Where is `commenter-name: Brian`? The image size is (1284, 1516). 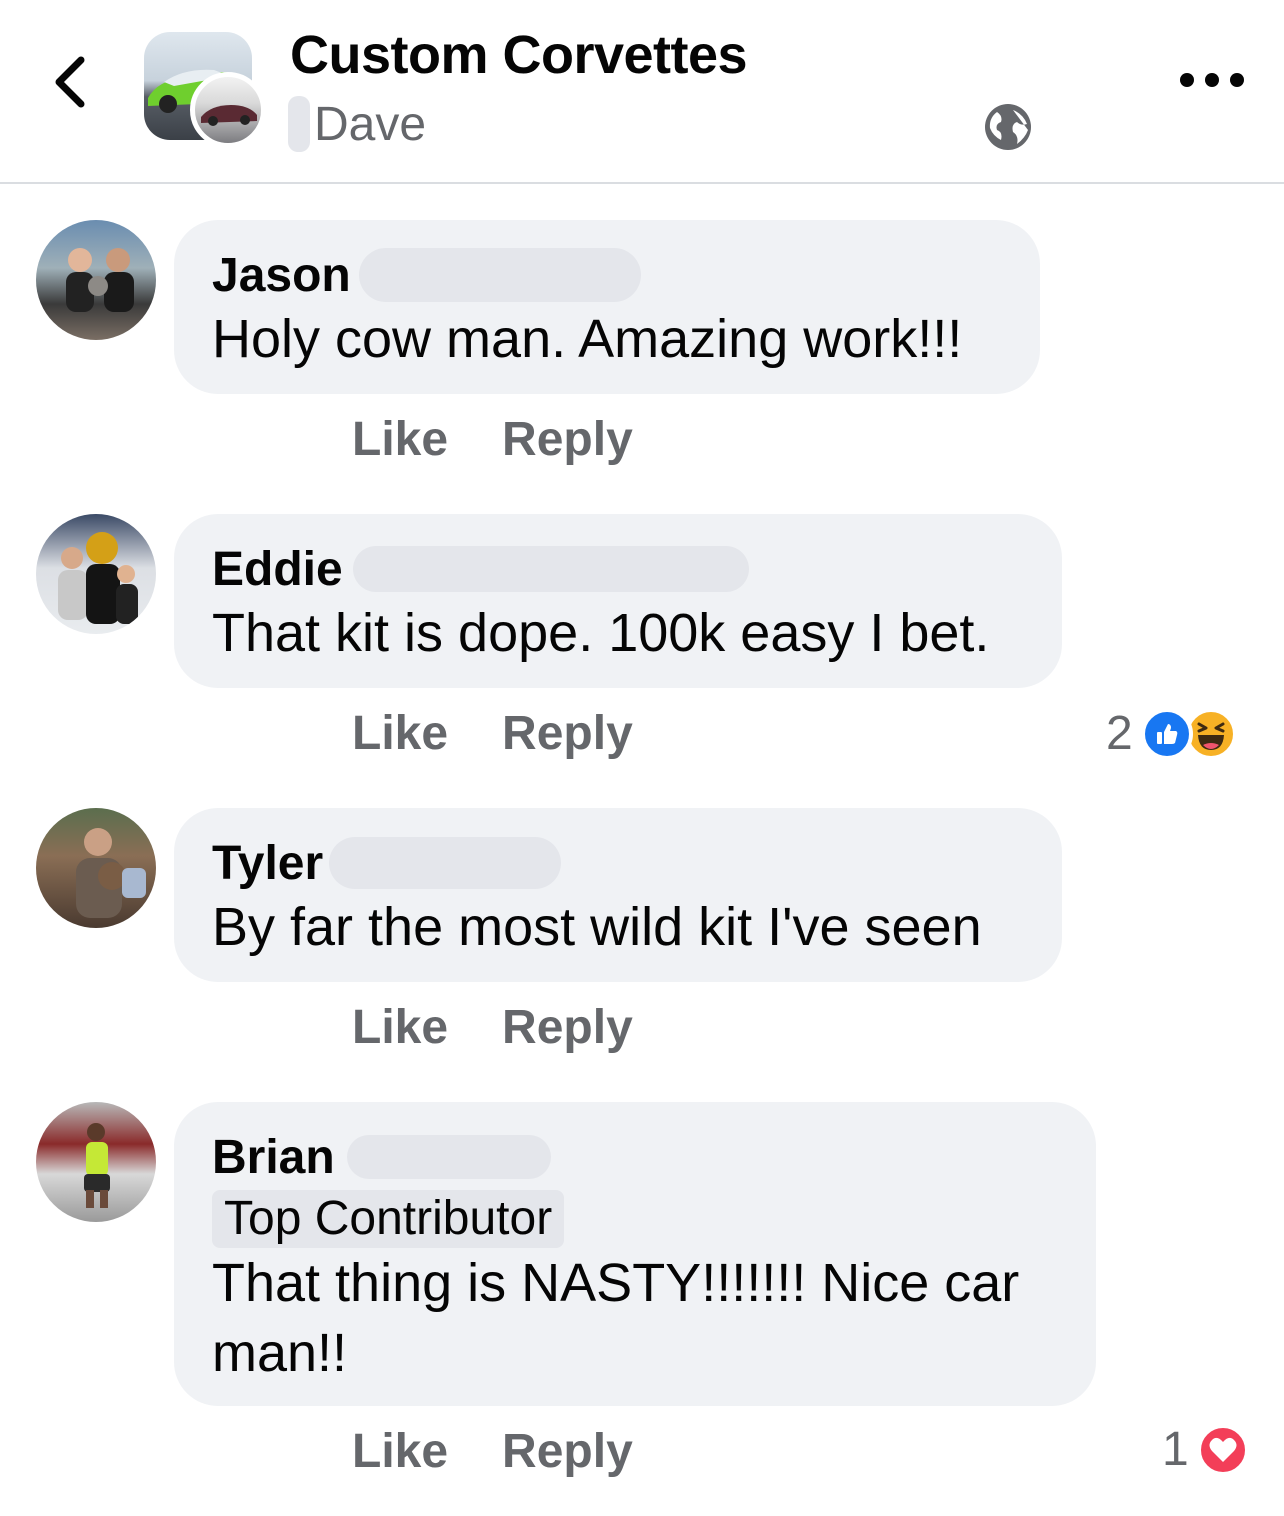
commenter-name: Brian is located at coordinates (273, 1157).